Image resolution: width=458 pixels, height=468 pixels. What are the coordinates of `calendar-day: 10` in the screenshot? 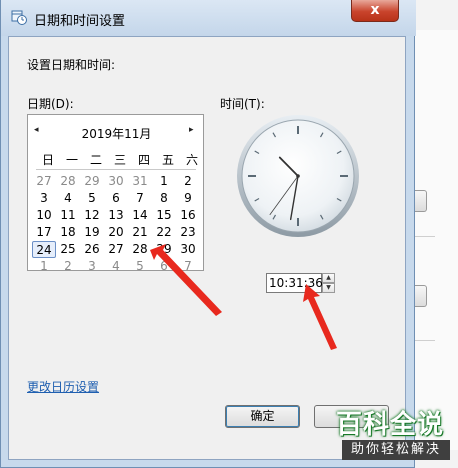 It's located at (44, 215).